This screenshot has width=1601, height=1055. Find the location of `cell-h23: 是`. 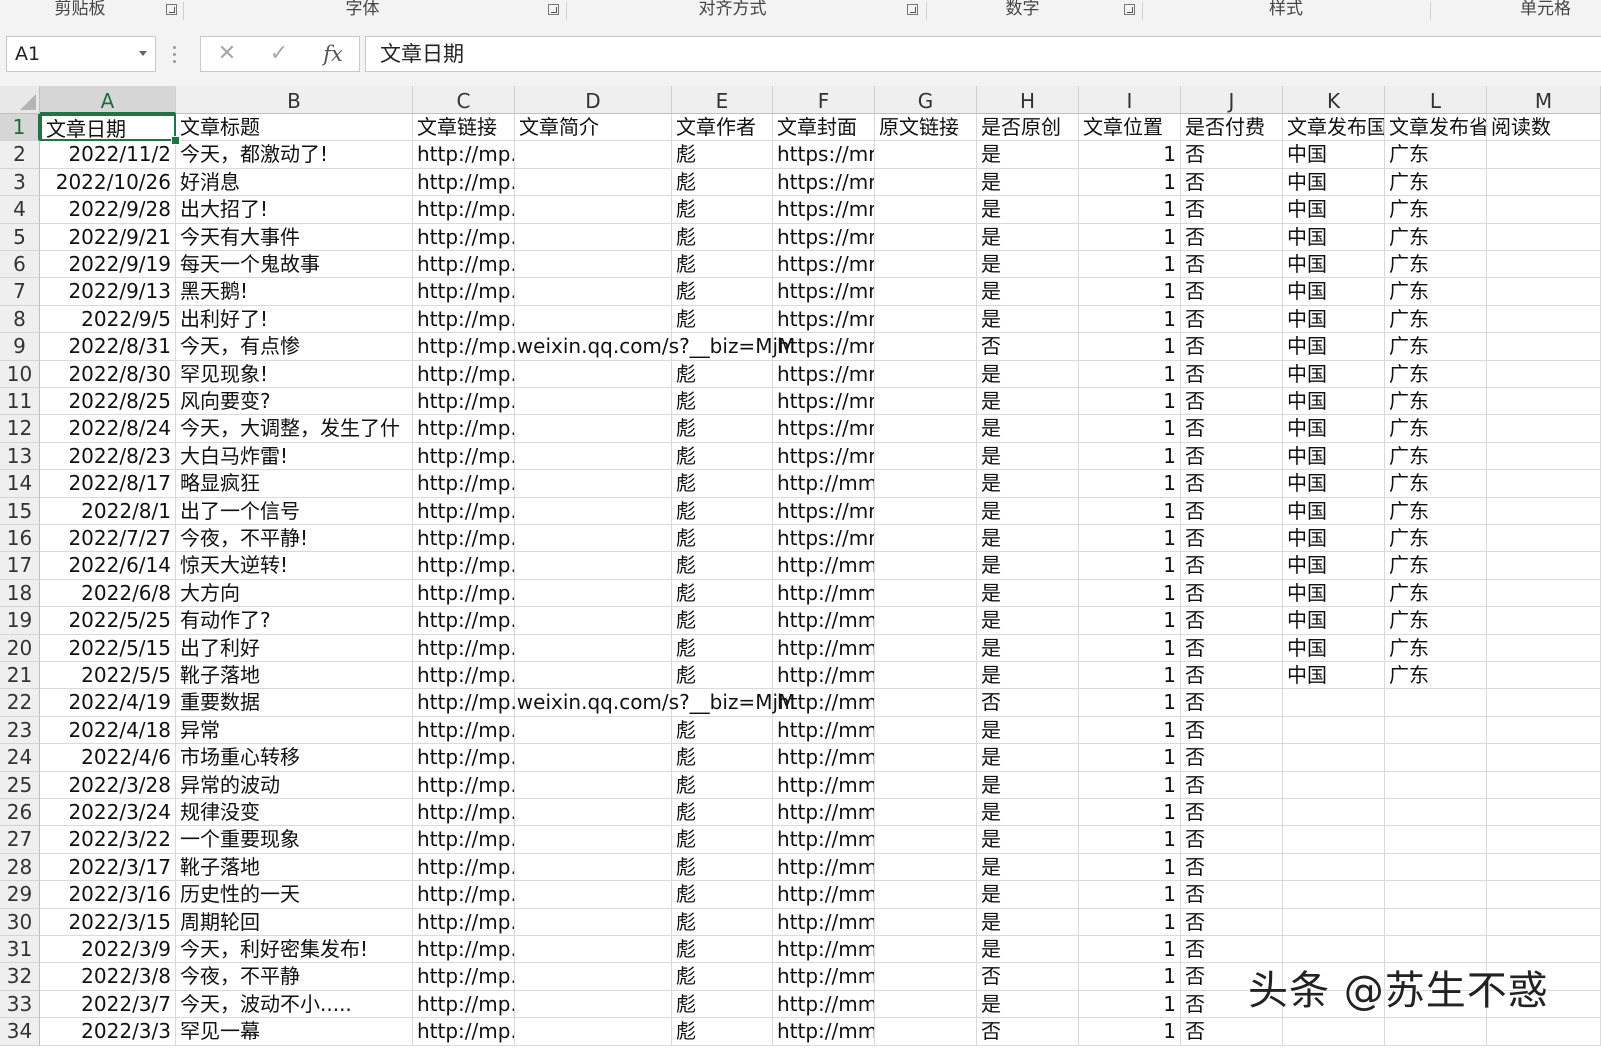

cell-h23: 是 is located at coordinates (1028, 730).